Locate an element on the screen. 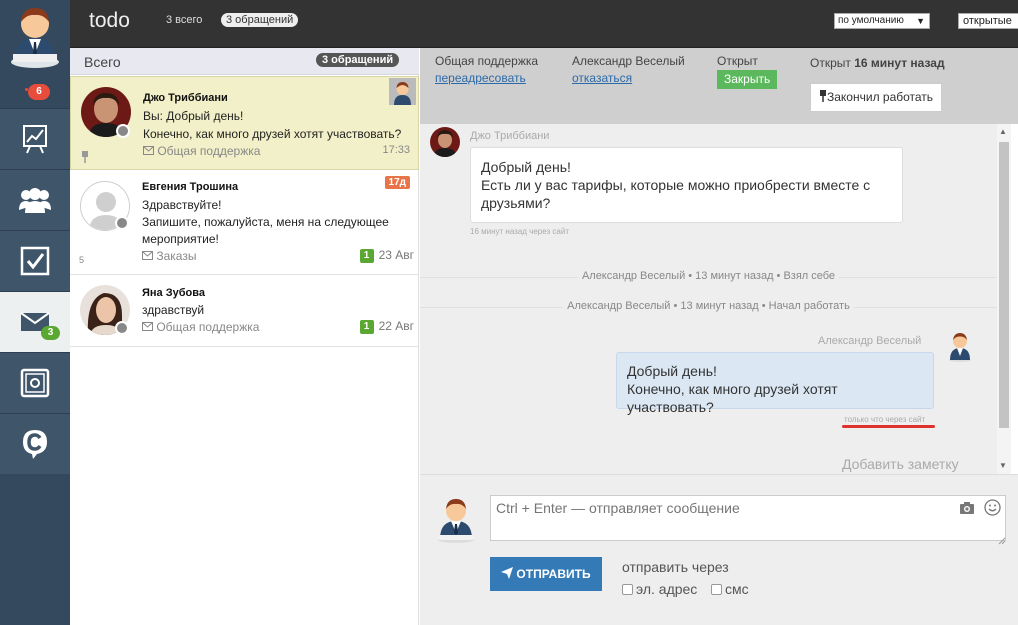  message-preview-line3: мероприятие! is located at coordinates (180, 239).